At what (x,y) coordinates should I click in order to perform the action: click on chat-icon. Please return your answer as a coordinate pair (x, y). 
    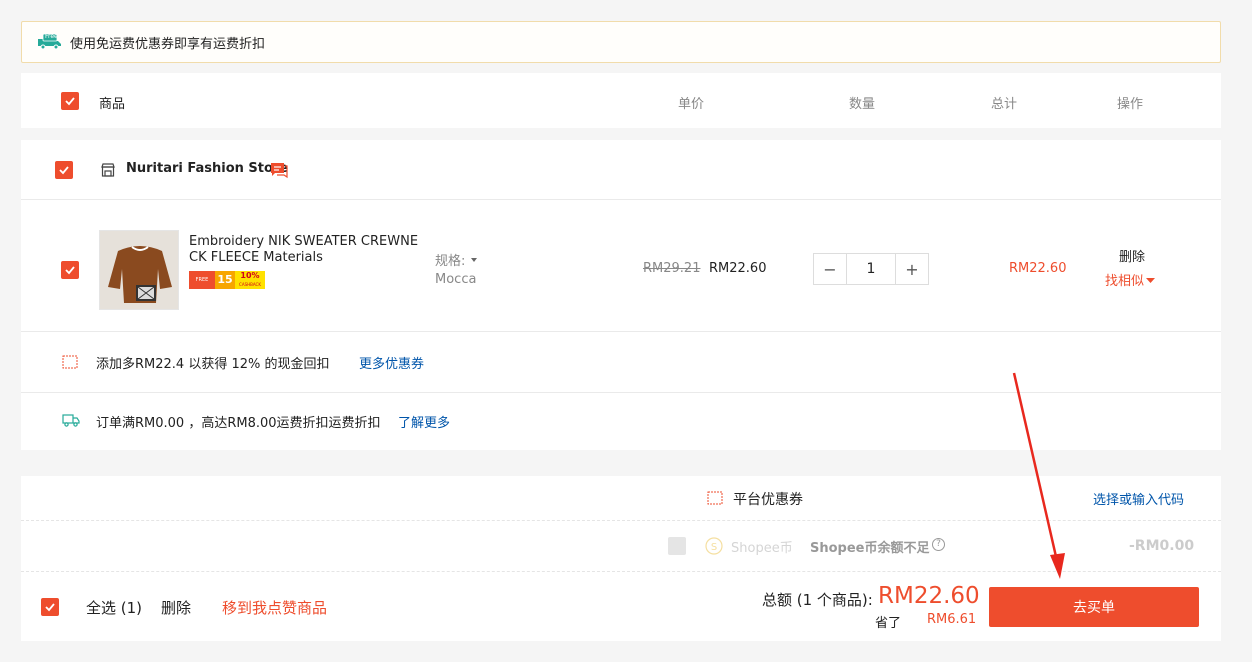
    Looking at the image, I should click on (279, 170).